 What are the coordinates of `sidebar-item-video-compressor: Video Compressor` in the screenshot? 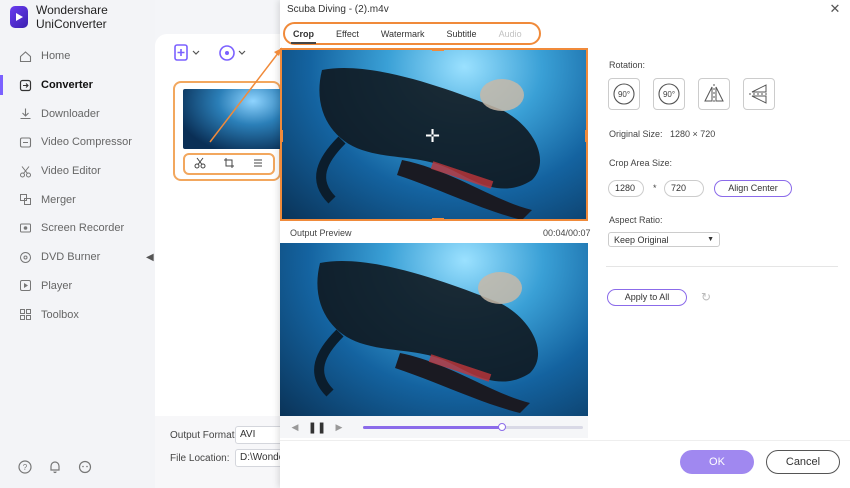 It's located at (77, 142).